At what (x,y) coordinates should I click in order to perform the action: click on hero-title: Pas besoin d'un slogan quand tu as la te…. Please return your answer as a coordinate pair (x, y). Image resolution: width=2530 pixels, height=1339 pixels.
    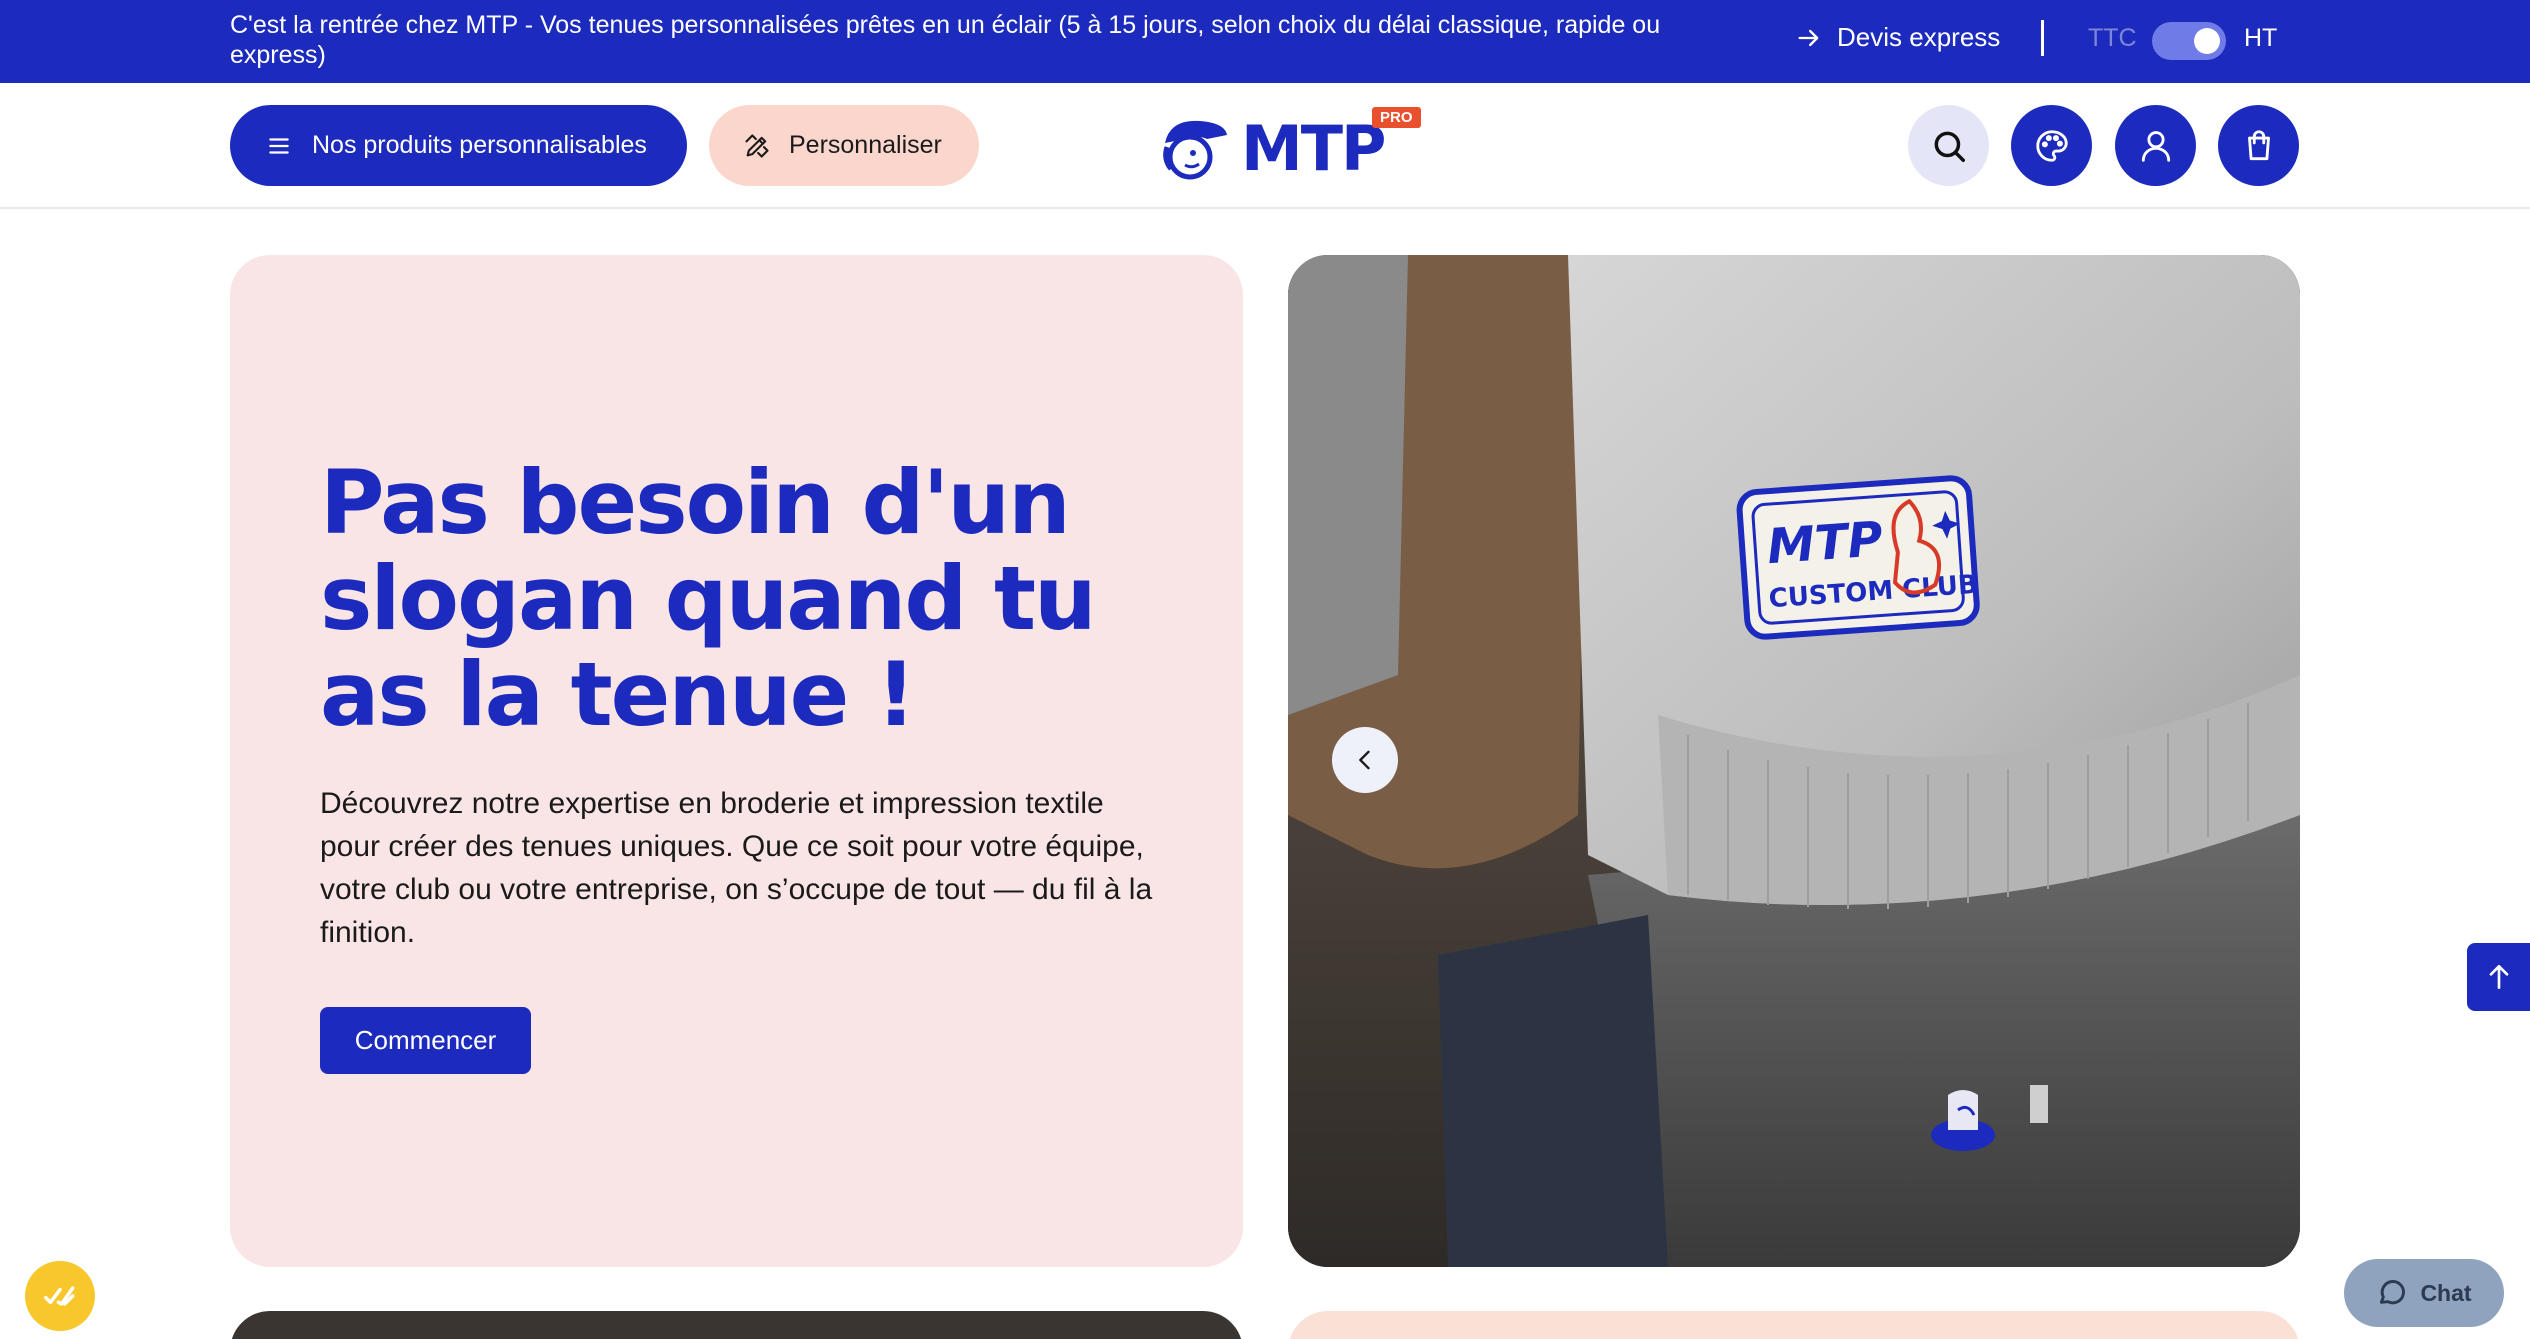
    Looking at the image, I should click on (708, 598).